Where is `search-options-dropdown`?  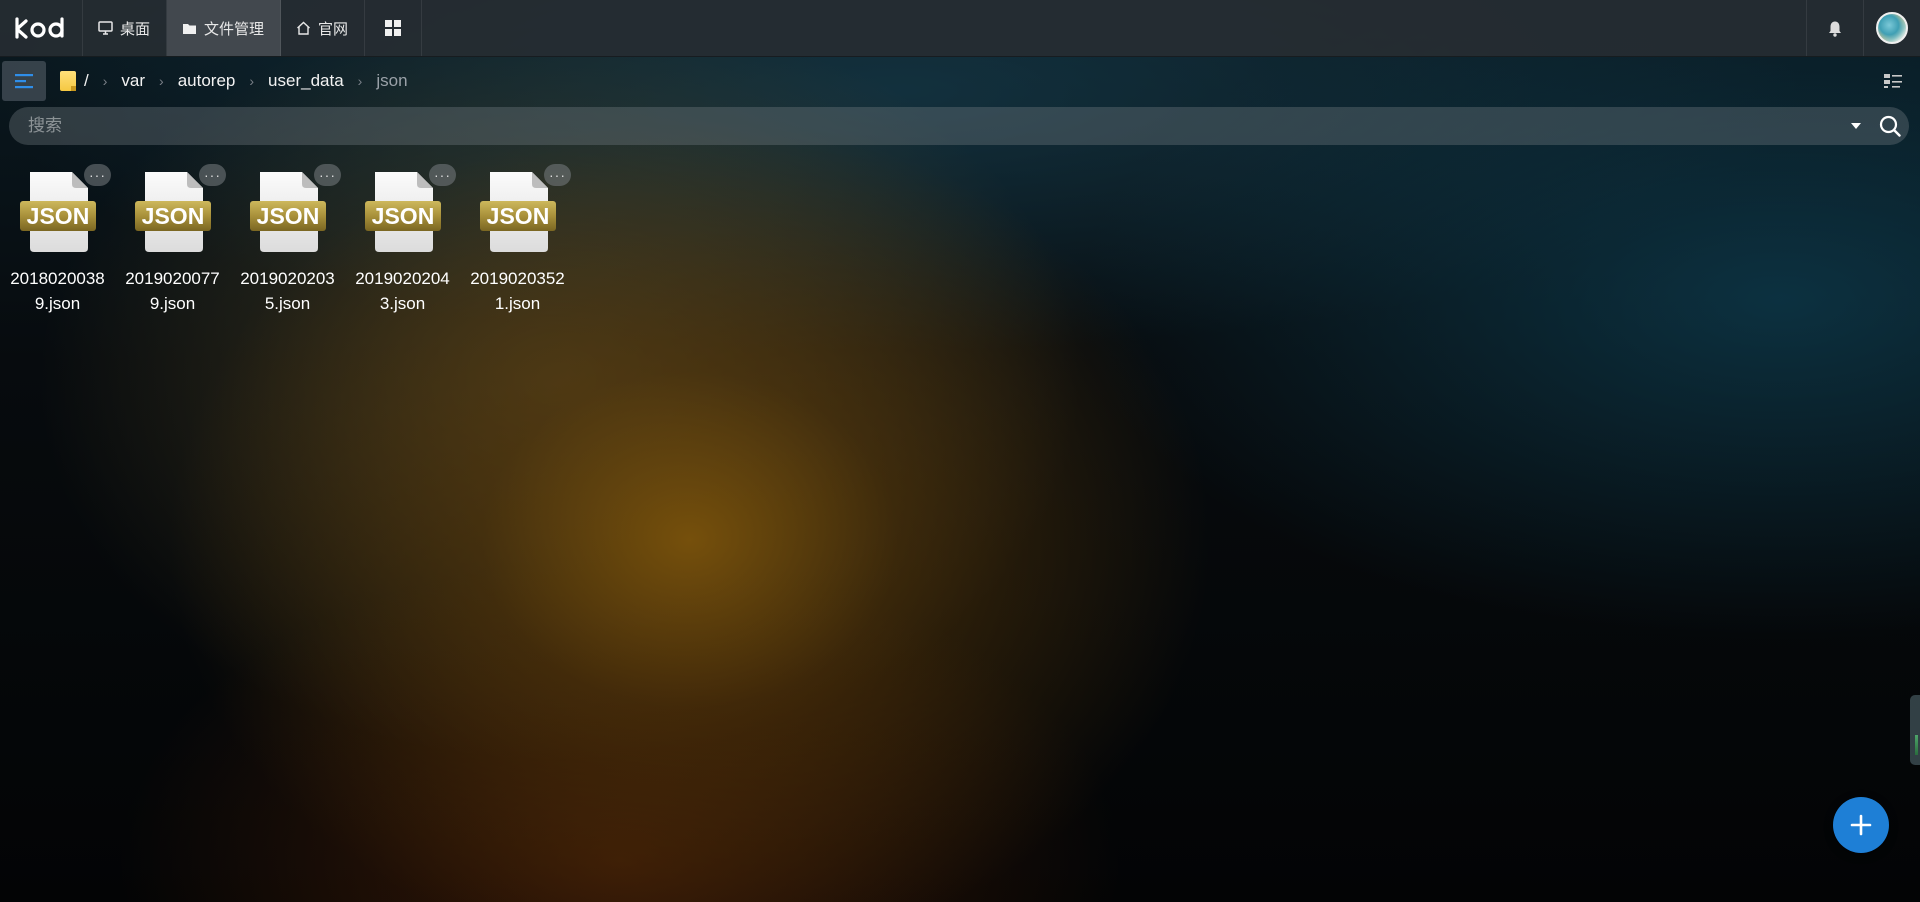 search-options-dropdown is located at coordinates (1856, 126).